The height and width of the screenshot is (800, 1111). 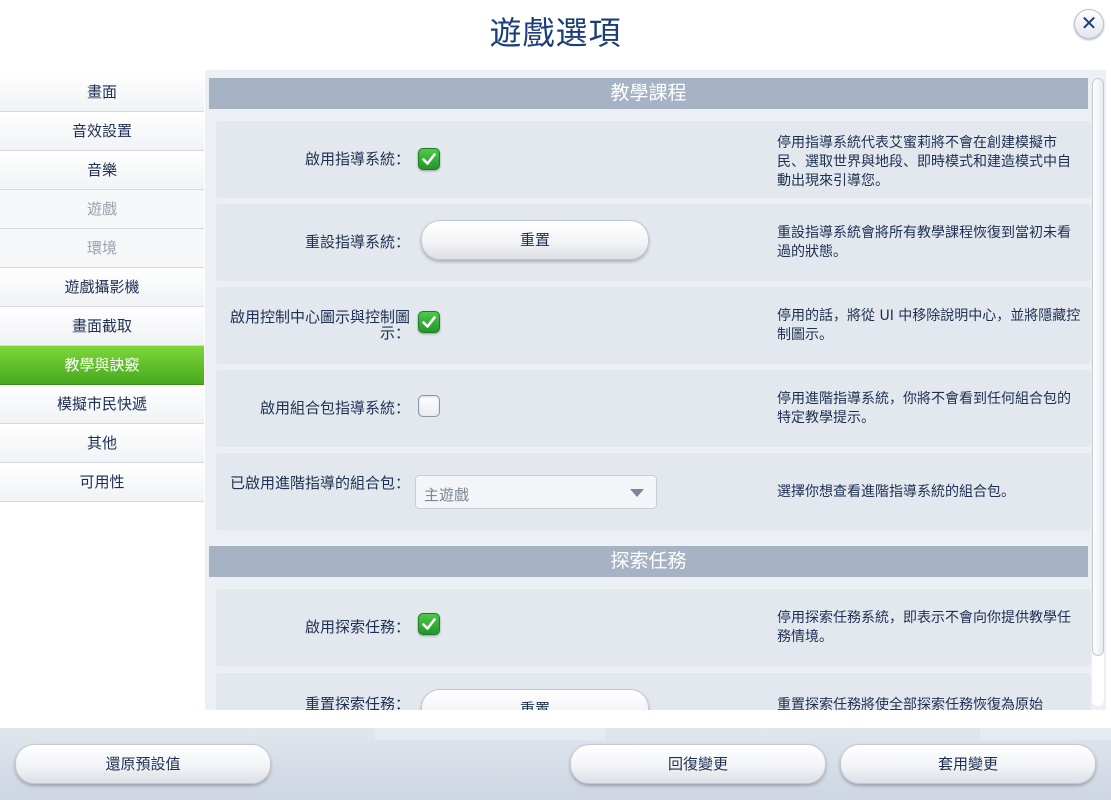 What do you see at coordinates (102, 248) in the screenshot?
I see `sidebar-item-environment: 環境` at bounding box center [102, 248].